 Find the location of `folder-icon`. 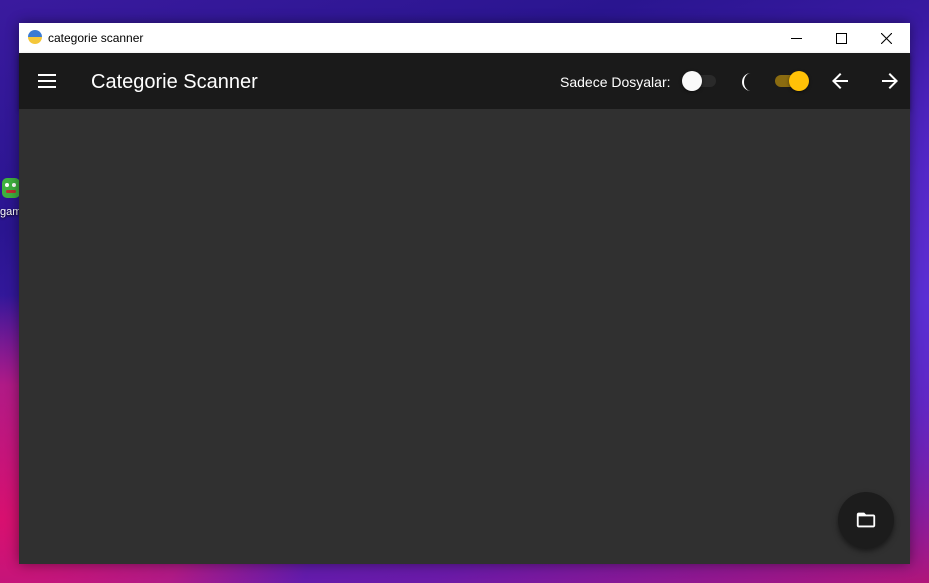

folder-icon is located at coordinates (866, 520).